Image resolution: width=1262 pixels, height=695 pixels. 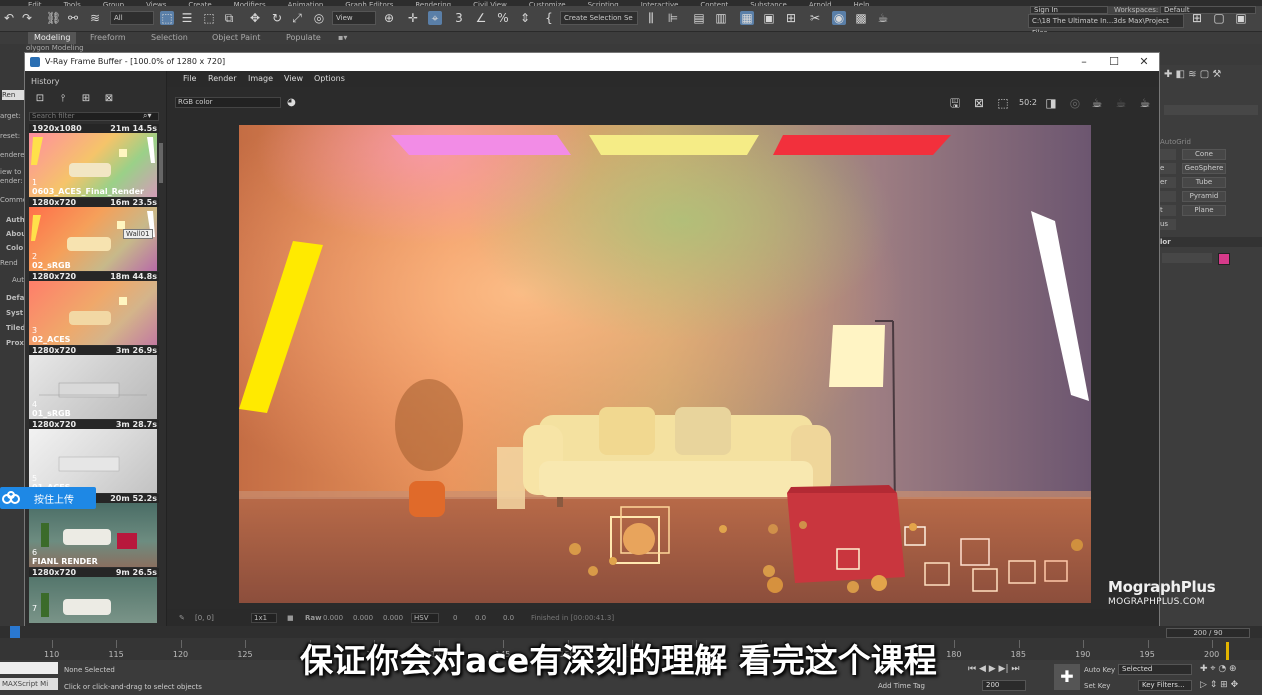 What do you see at coordinates (15, 632) in the screenshot?
I see `time-slider-handle` at bounding box center [15, 632].